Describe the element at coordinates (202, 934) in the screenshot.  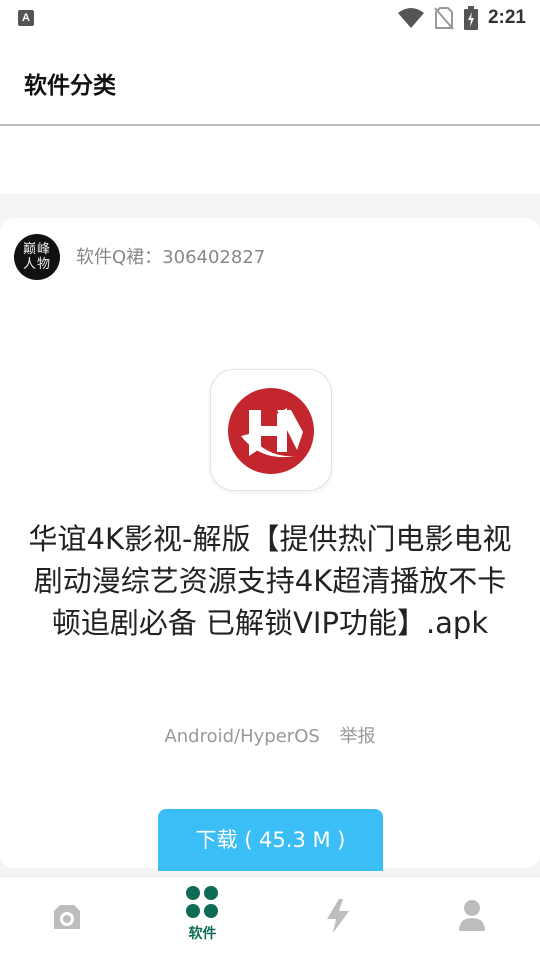
I see `tab-software-label: 软件` at that location.